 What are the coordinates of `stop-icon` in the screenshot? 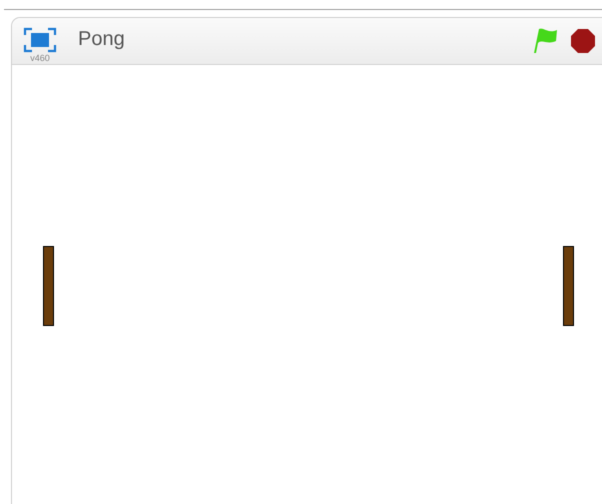 It's located at (583, 41).